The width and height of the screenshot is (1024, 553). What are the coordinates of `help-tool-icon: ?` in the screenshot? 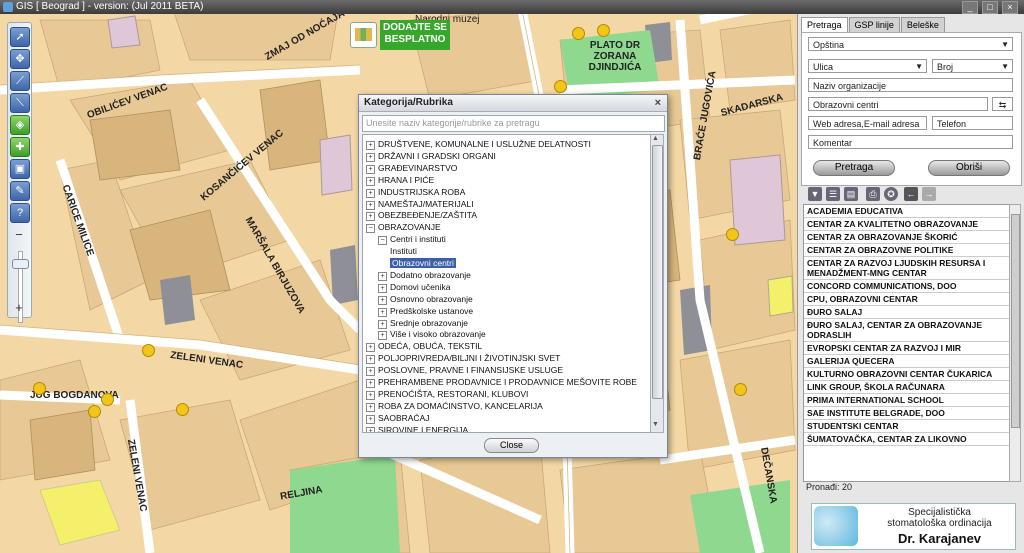 It's located at (20, 213).